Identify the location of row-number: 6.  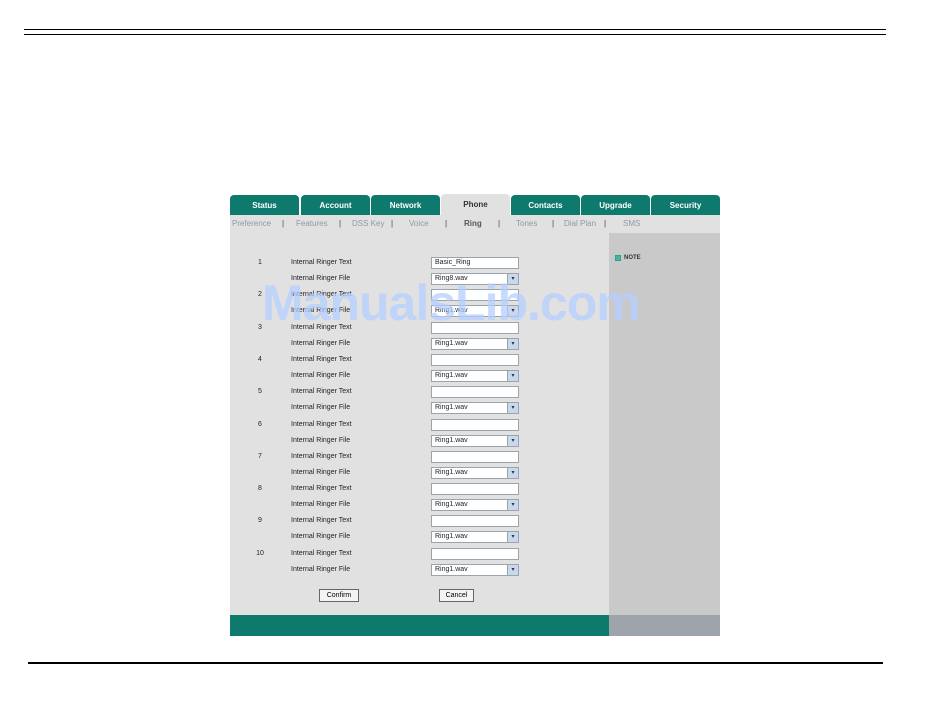
(260, 424).